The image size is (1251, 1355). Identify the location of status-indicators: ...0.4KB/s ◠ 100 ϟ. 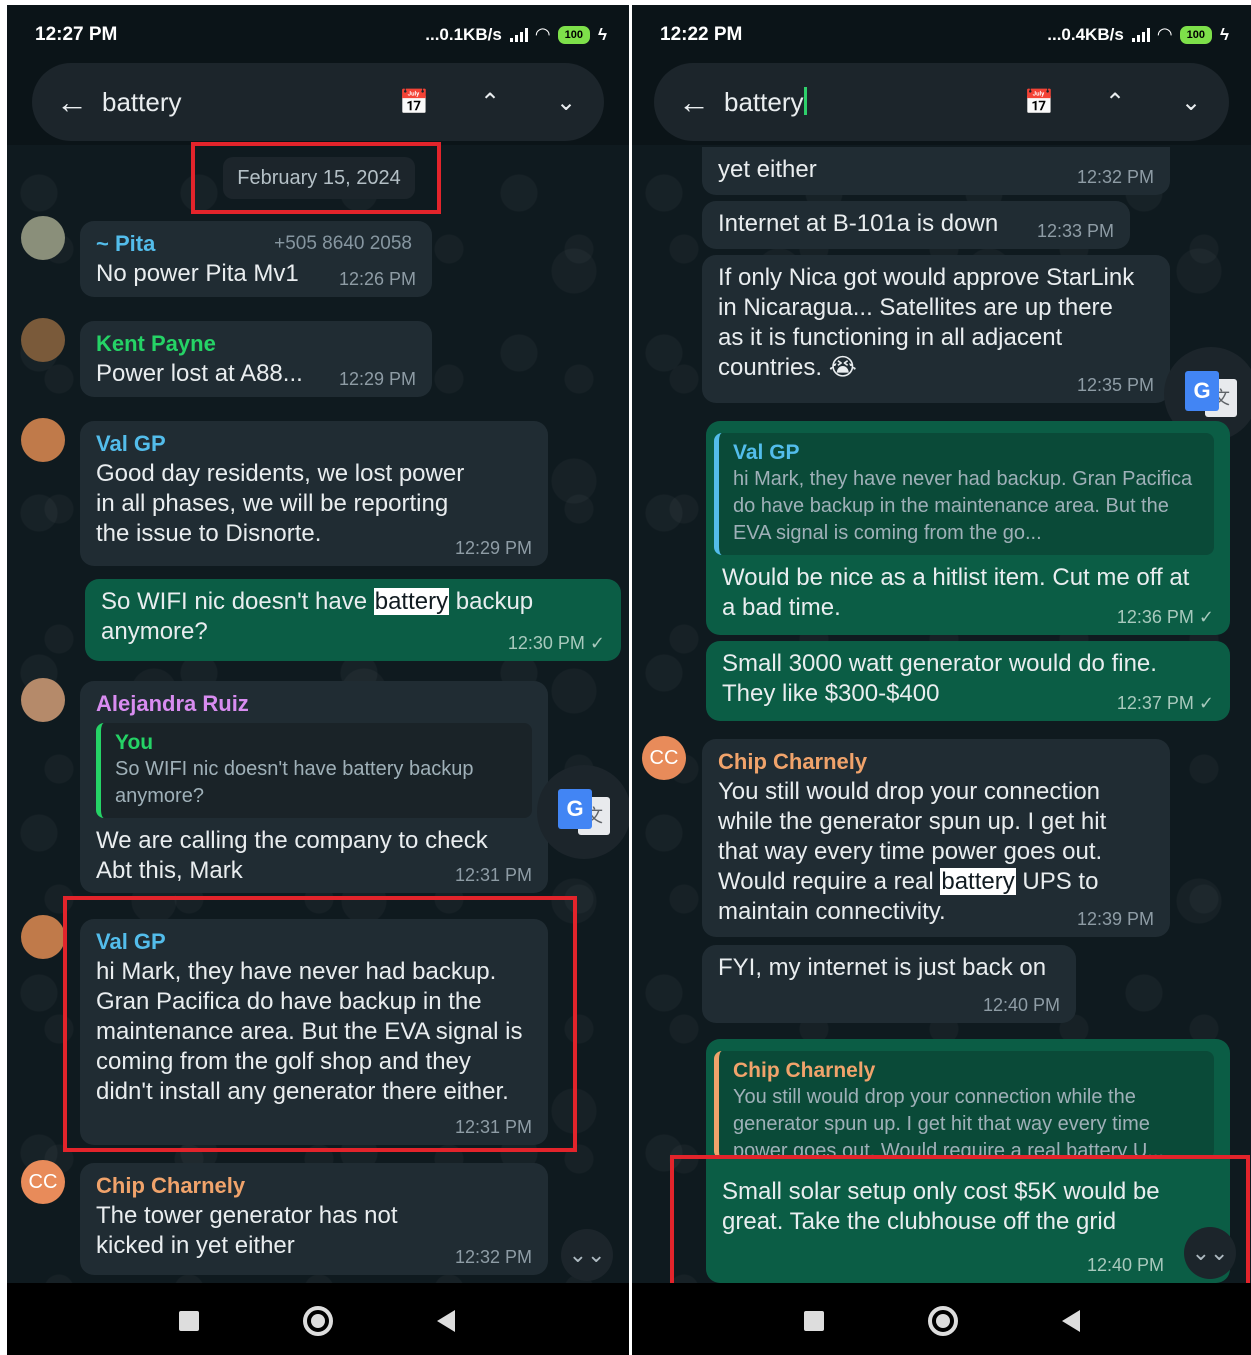
(1138, 34).